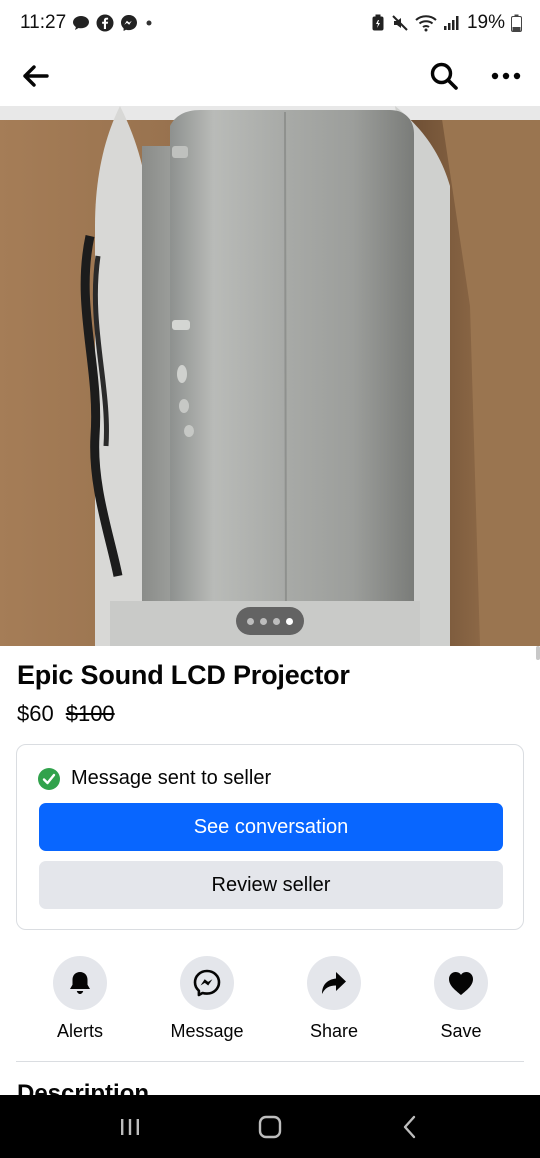 The width and height of the screenshot is (540, 1158). What do you see at coordinates (485, 22) in the screenshot?
I see `battery-percent: 19%` at bounding box center [485, 22].